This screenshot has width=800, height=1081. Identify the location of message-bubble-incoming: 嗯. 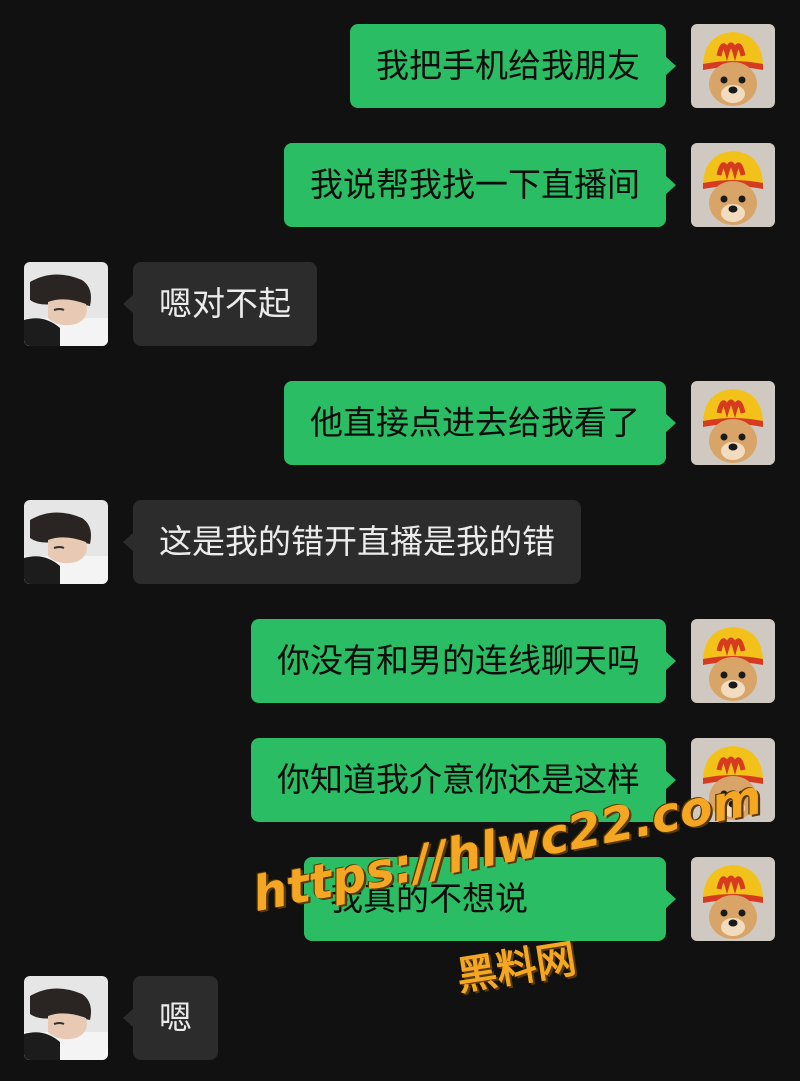
(170, 1018).